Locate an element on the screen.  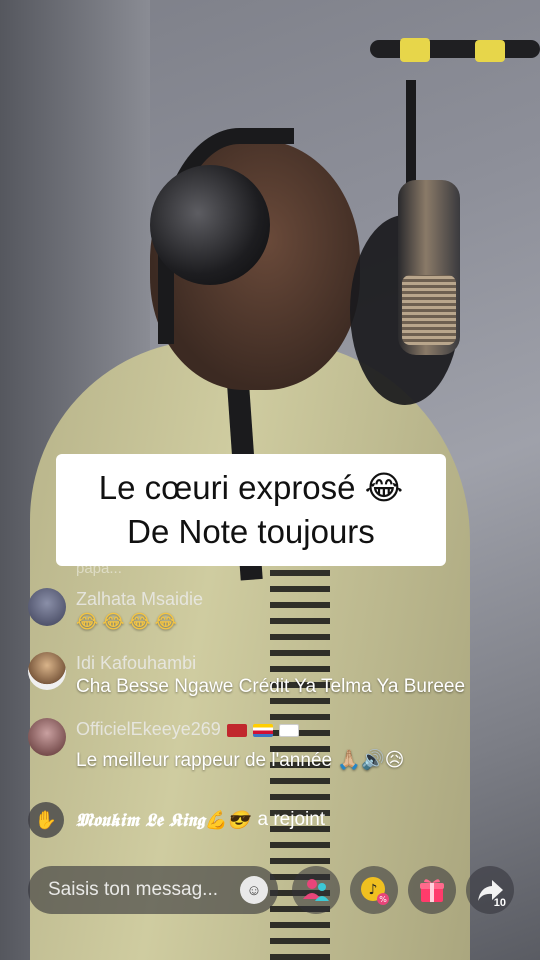
guests-icon is located at coordinates (316, 890).